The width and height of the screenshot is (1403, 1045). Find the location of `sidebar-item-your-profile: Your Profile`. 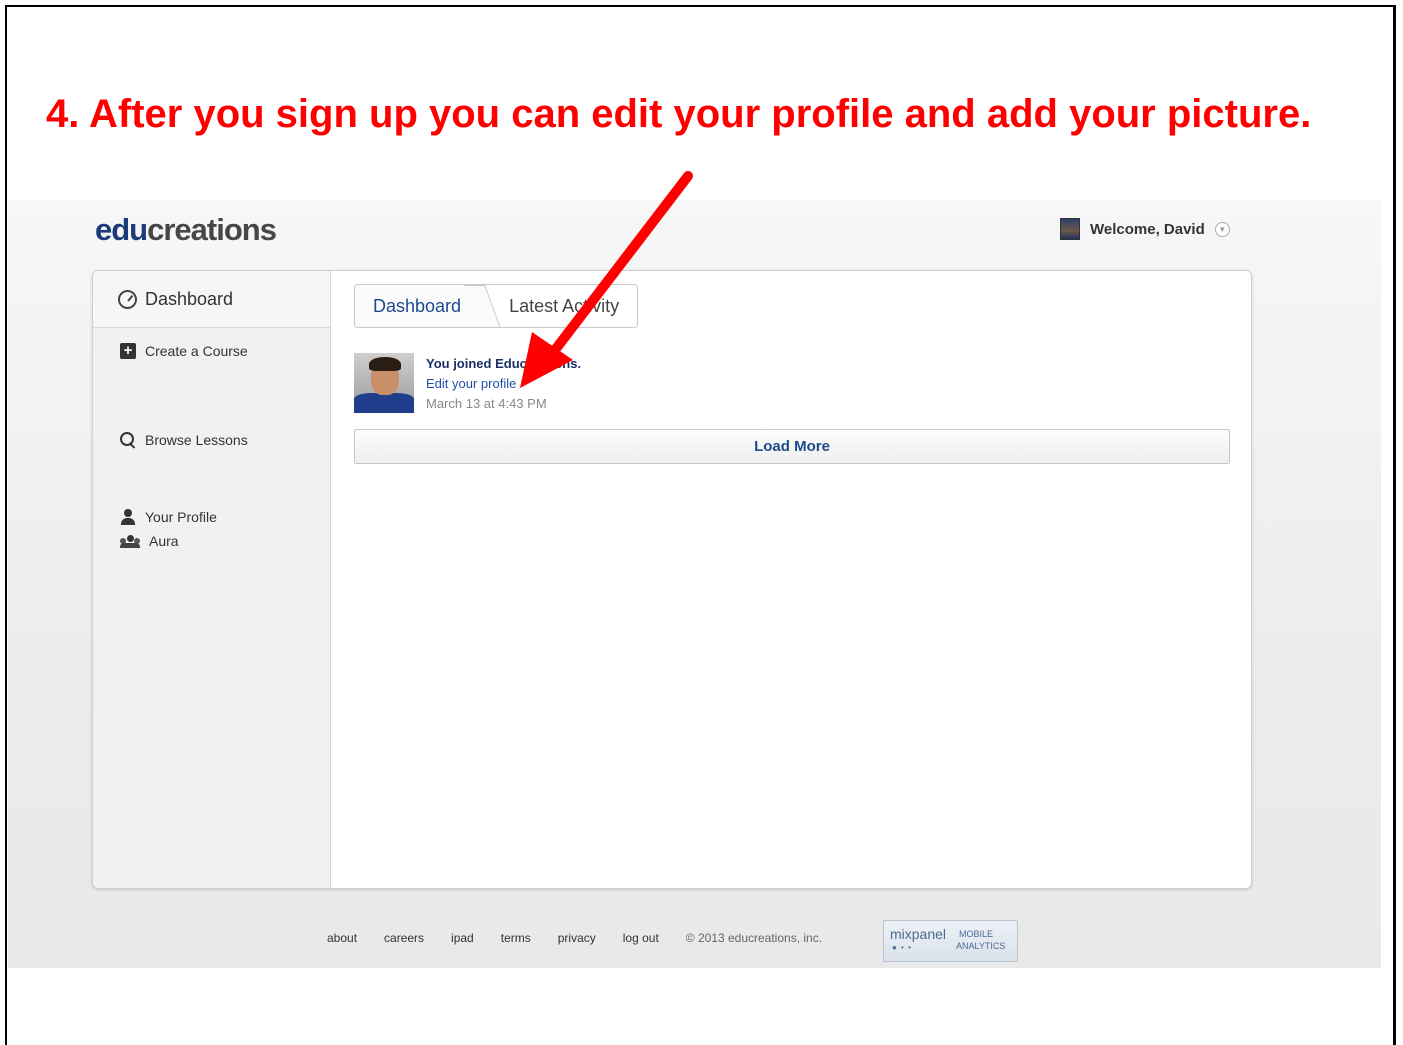

sidebar-item-your-profile: Your Profile is located at coordinates (168, 517).